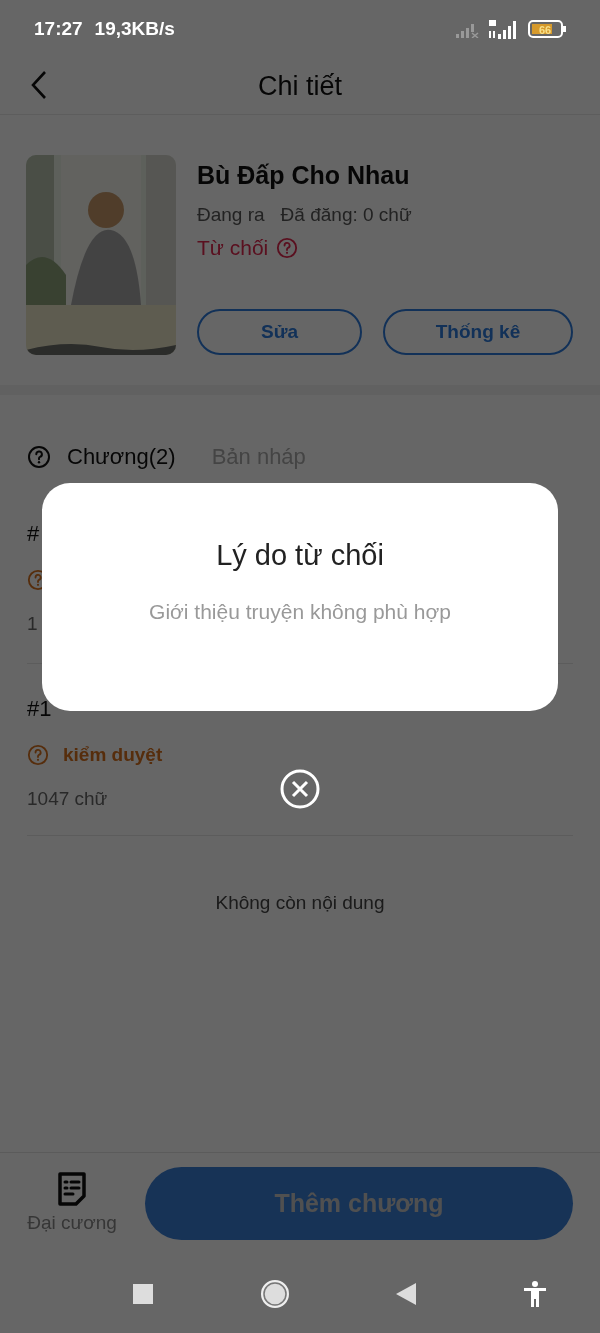 This screenshot has height=1333, width=600. What do you see at coordinates (300, 903) in the screenshot?
I see `end-of-list-note: Không còn nội dung` at bounding box center [300, 903].